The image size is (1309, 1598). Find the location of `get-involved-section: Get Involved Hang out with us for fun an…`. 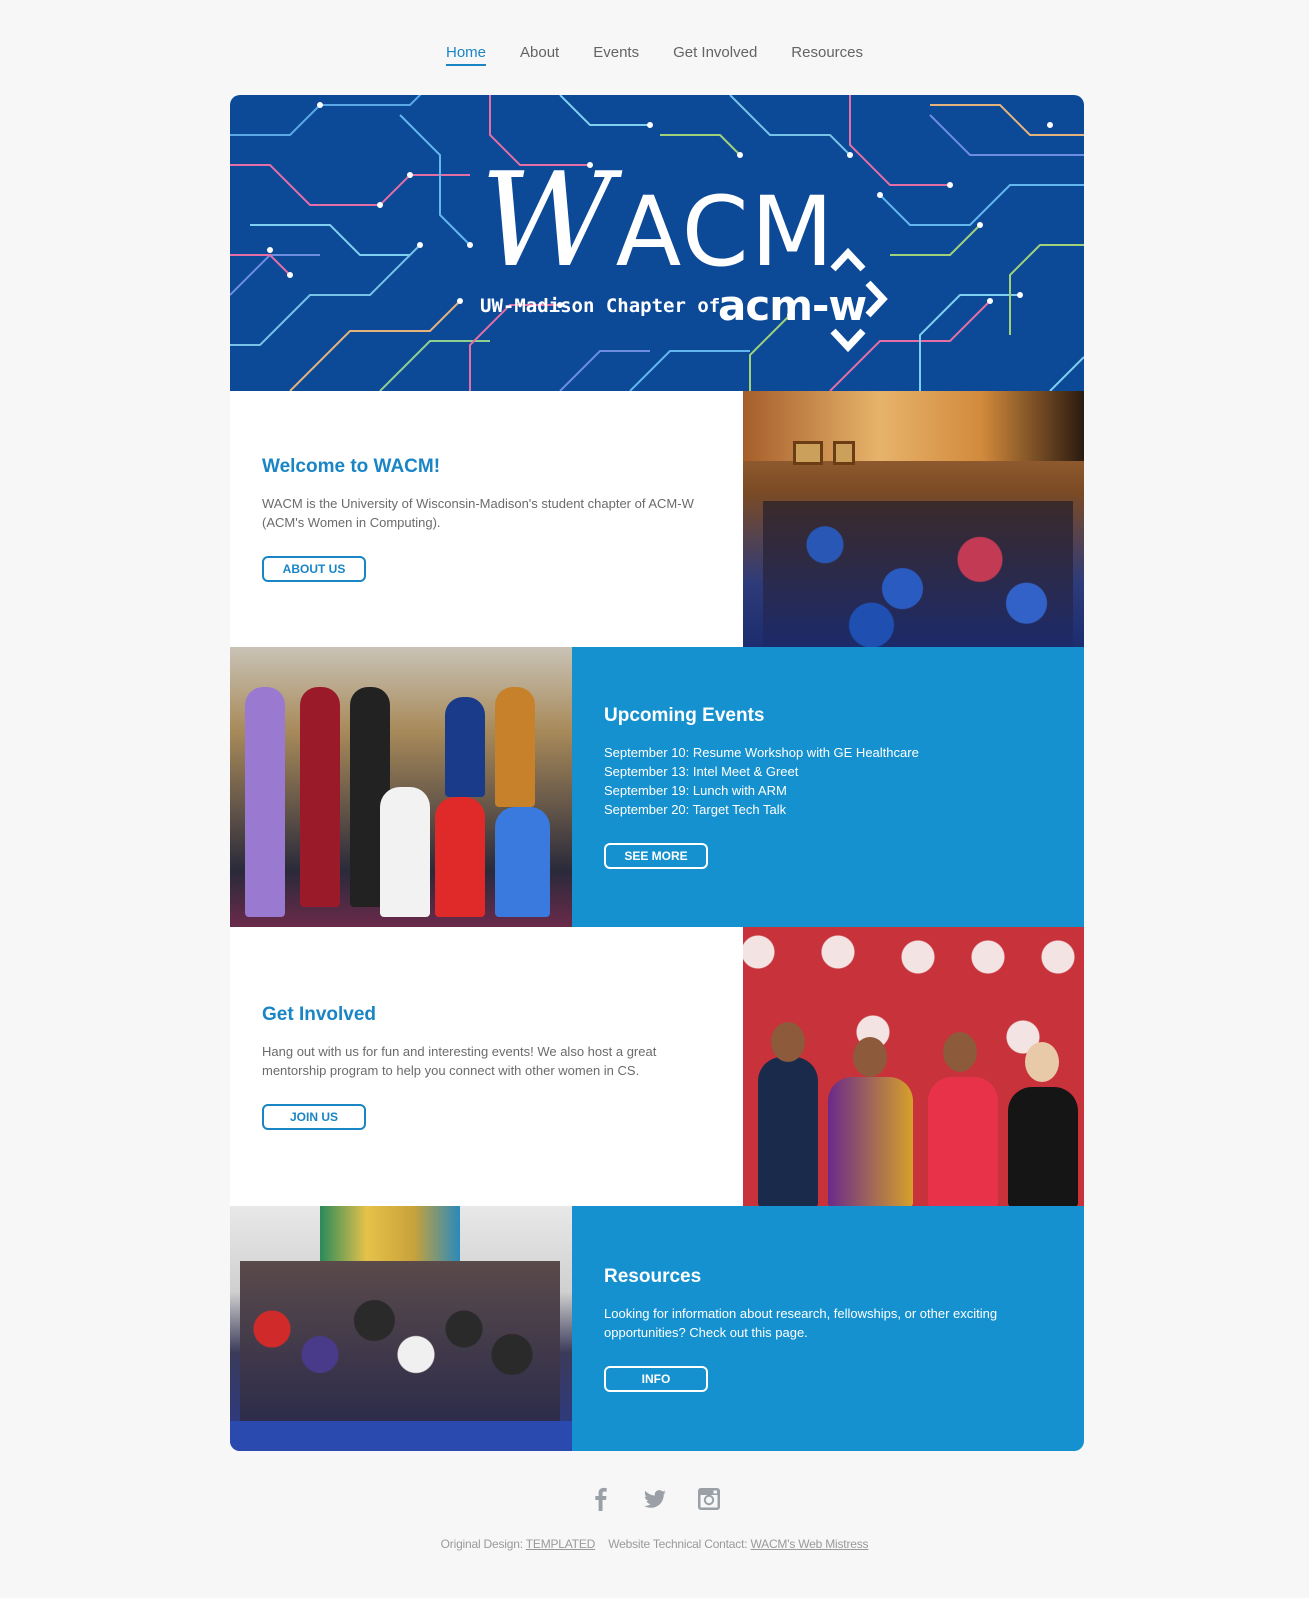

get-involved-section: Get Involved Hang out with us for fun an… is located at coordinates (657, 1066).